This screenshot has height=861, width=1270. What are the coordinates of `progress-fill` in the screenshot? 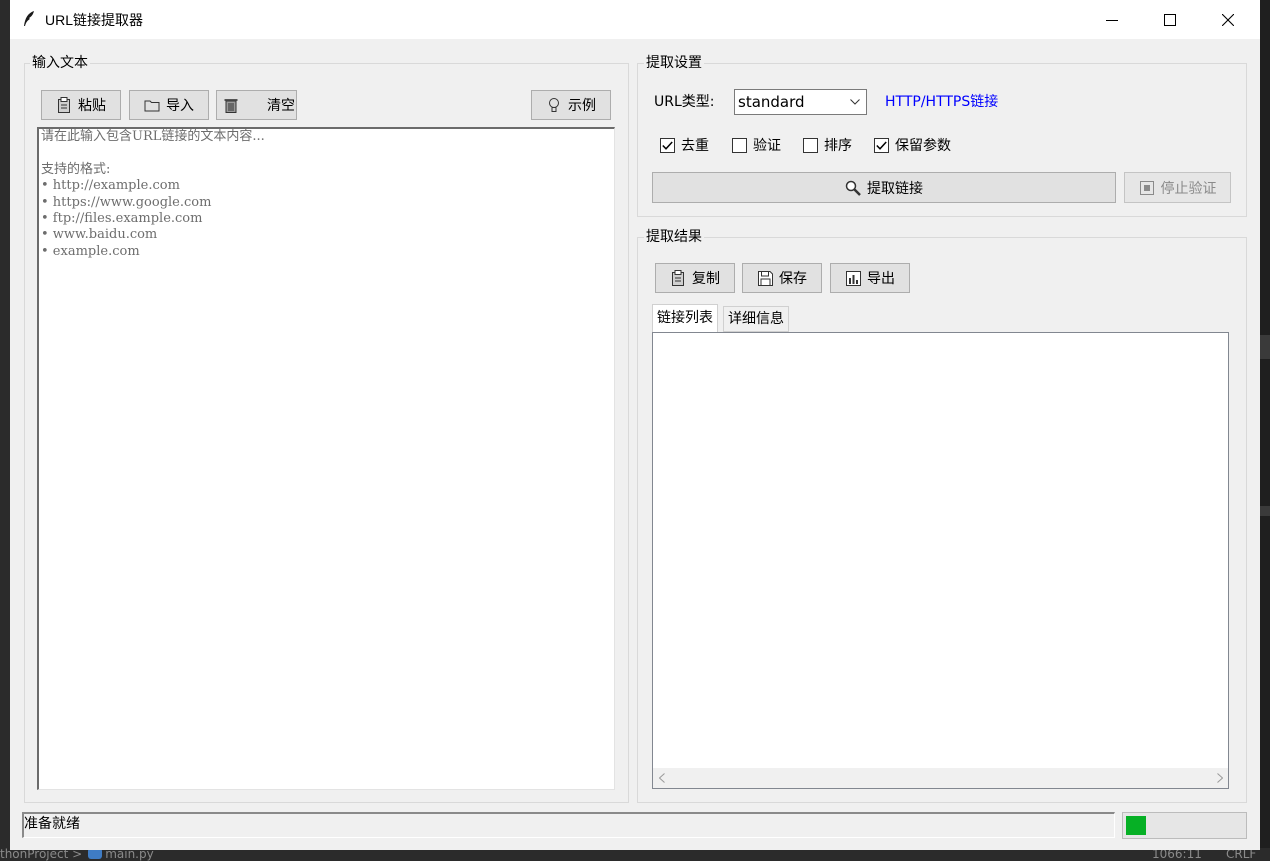 It's located at (1136, 825).